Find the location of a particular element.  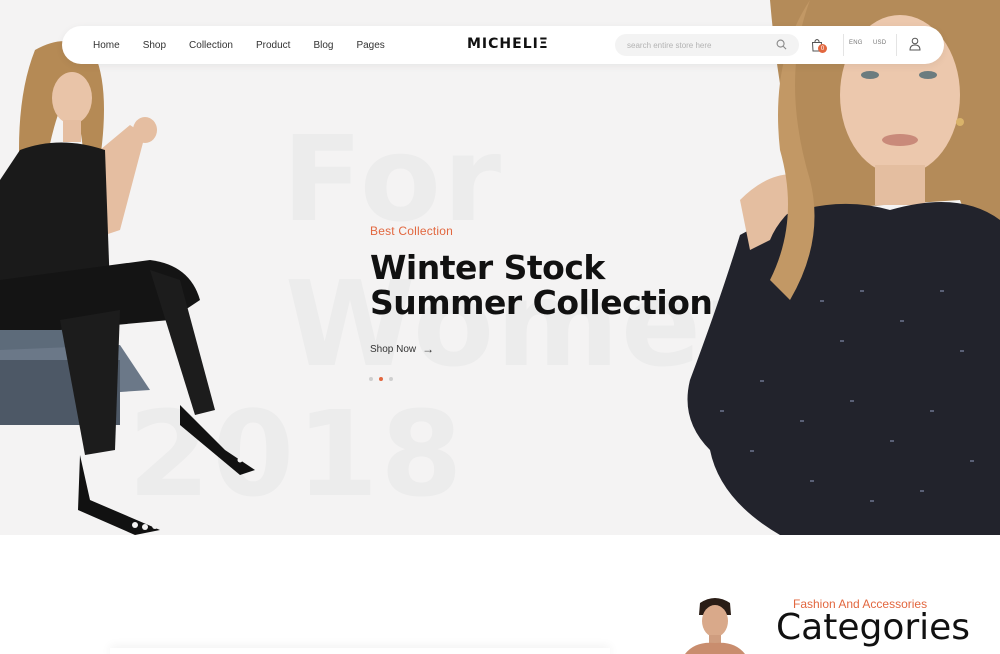

brand-logo: MICHELIΞ is located at coordinates (508, 44).